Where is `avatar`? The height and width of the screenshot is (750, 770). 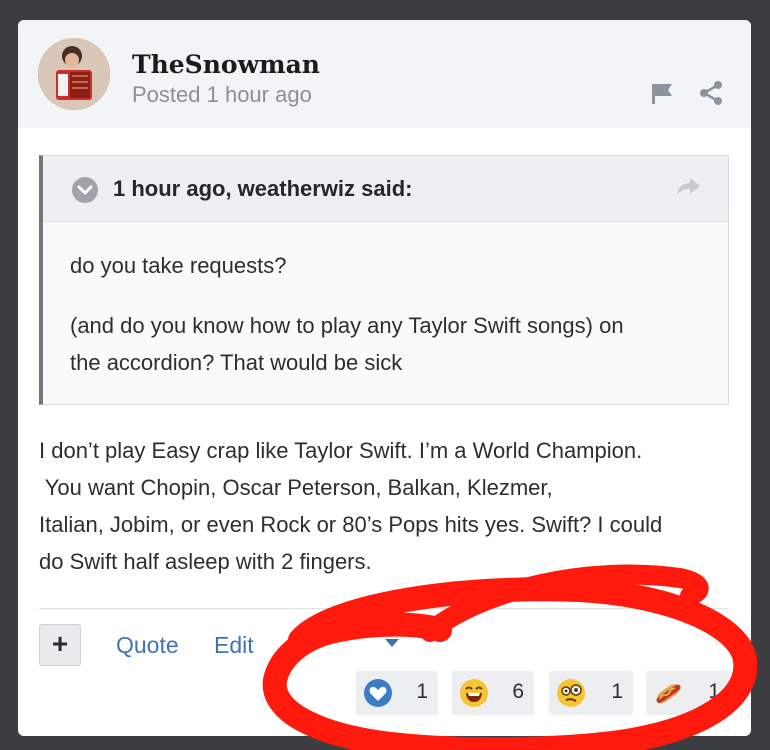
avatar is located at coordinates (74, 74).